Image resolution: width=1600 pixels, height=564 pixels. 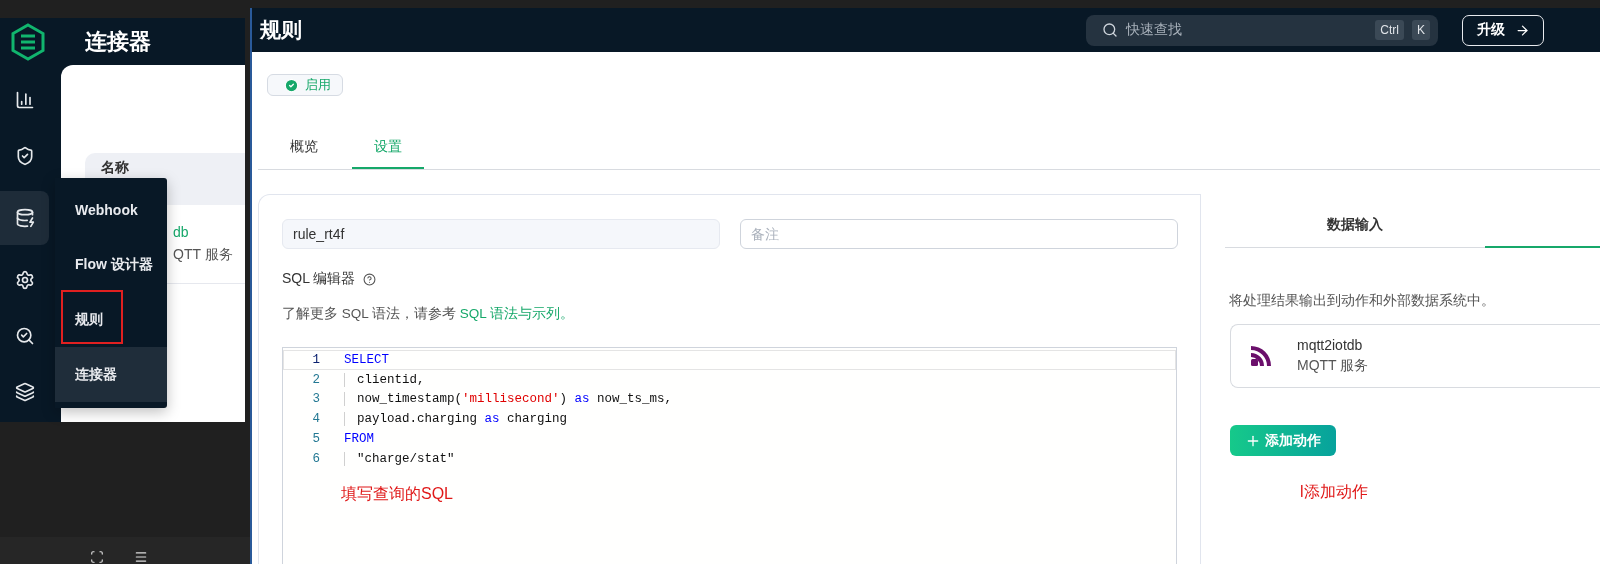 What do you see at coordinates (1362, 301) in the screenshot?
I see `output-description: 将处理结果输出到动作和外部数据系统中。` at bounding box center [1362, 301].